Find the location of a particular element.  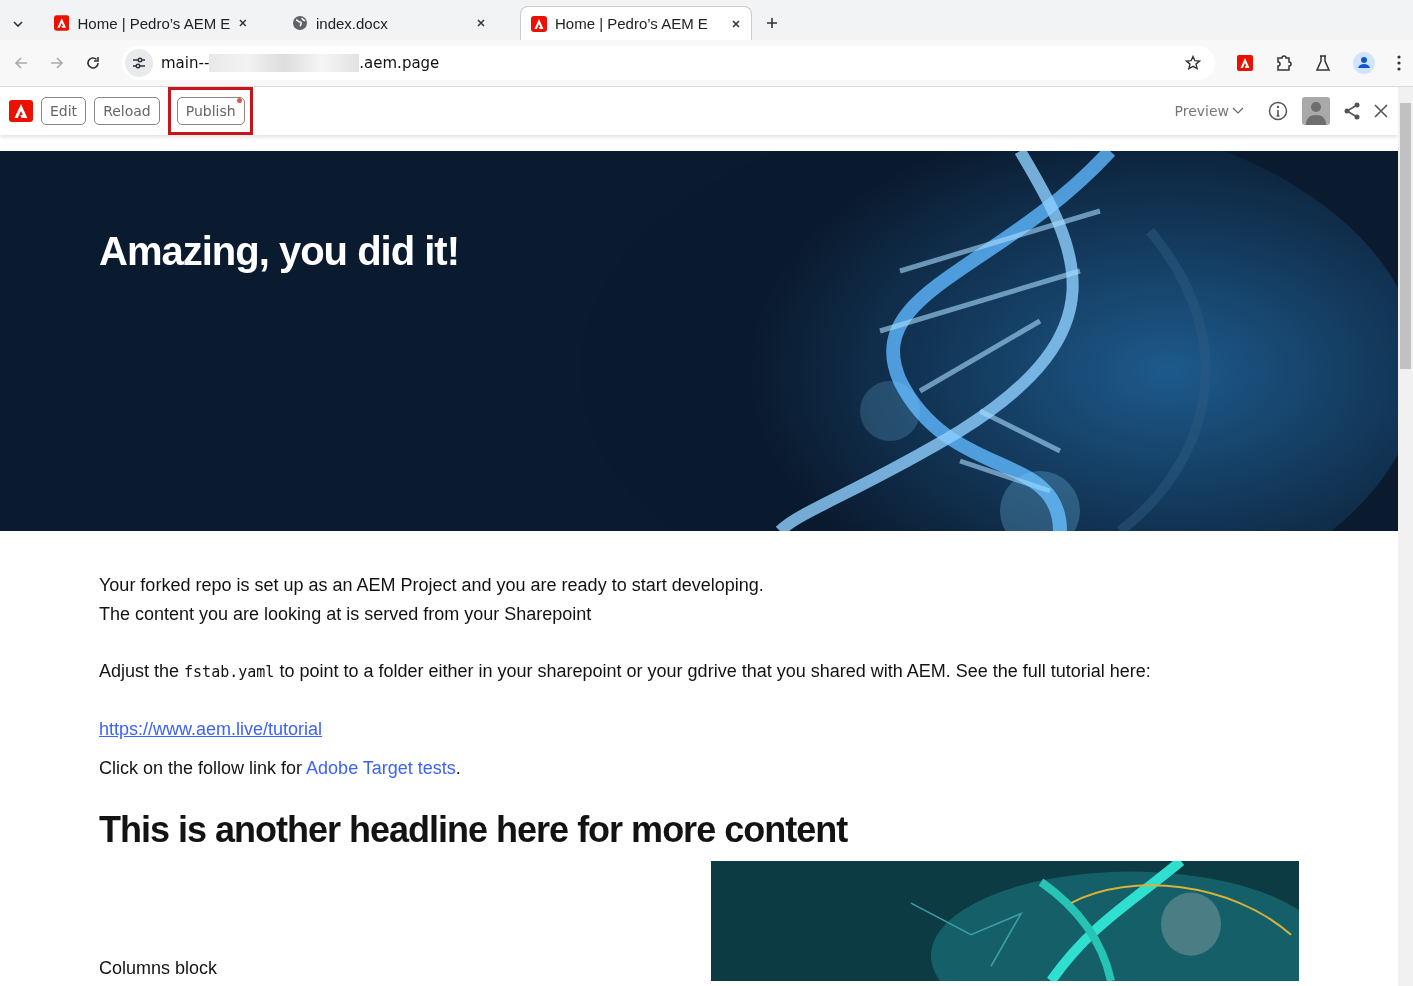

url-prefix: main-- is located at coordinates (185, 63).